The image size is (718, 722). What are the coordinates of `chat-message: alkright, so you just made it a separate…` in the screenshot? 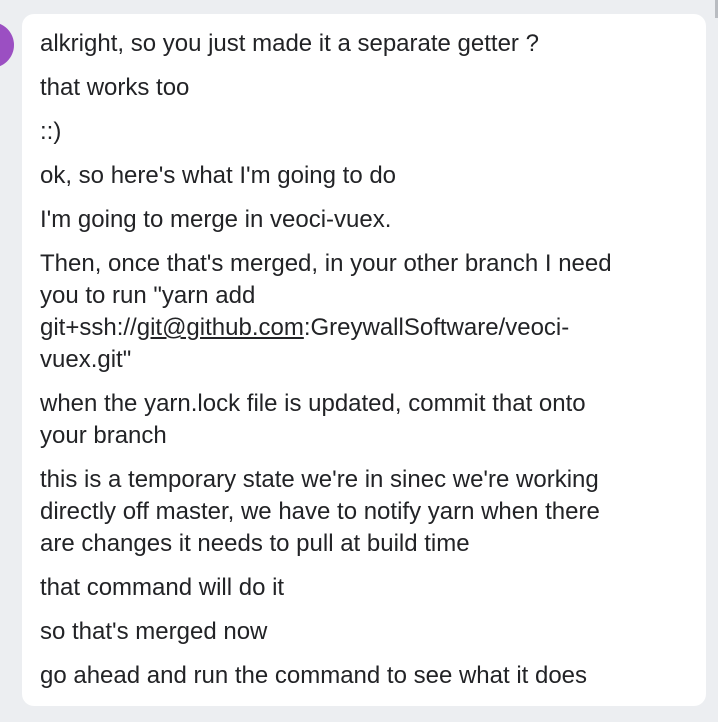 It's located at (289, 43).